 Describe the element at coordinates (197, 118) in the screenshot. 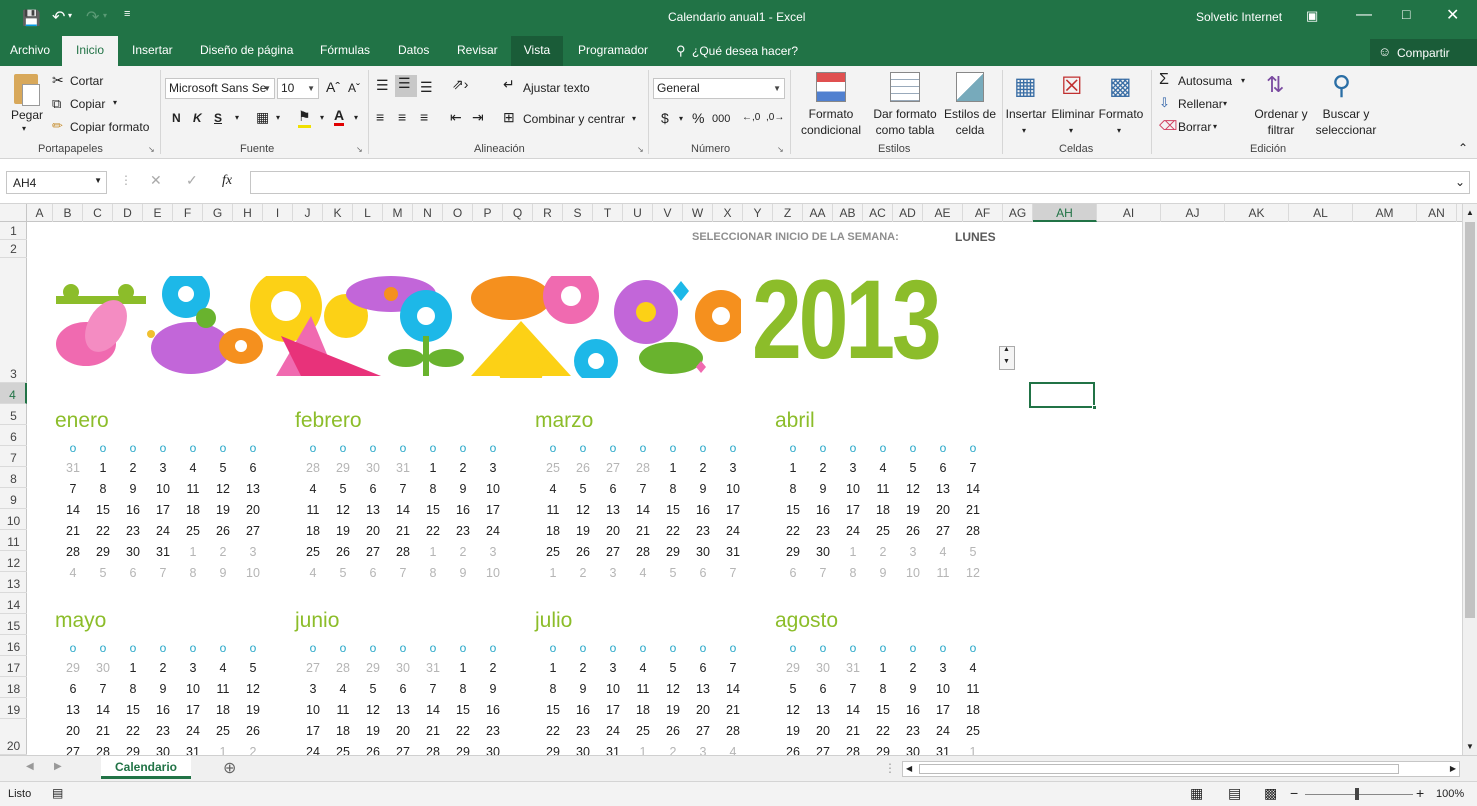

I see `italic-button: K` at that location.